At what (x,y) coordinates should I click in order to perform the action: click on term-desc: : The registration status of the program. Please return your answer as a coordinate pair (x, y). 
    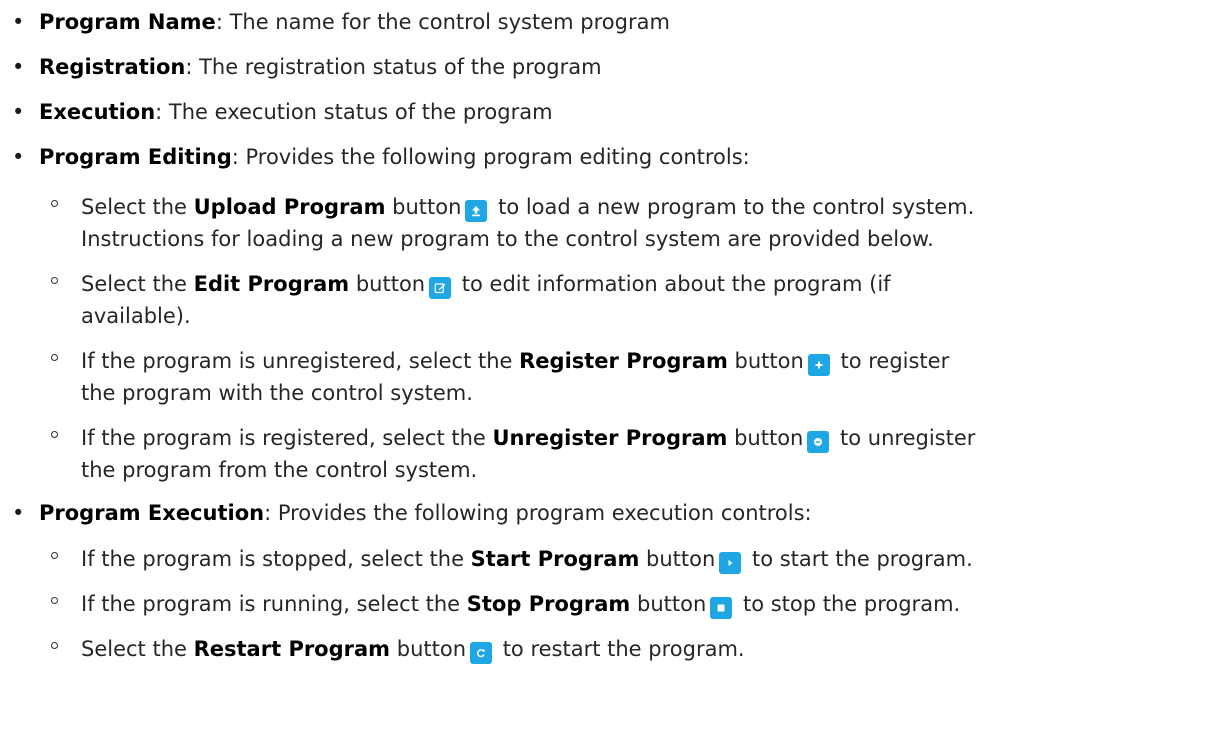
    Looking at the image, I should click on (393, 67).